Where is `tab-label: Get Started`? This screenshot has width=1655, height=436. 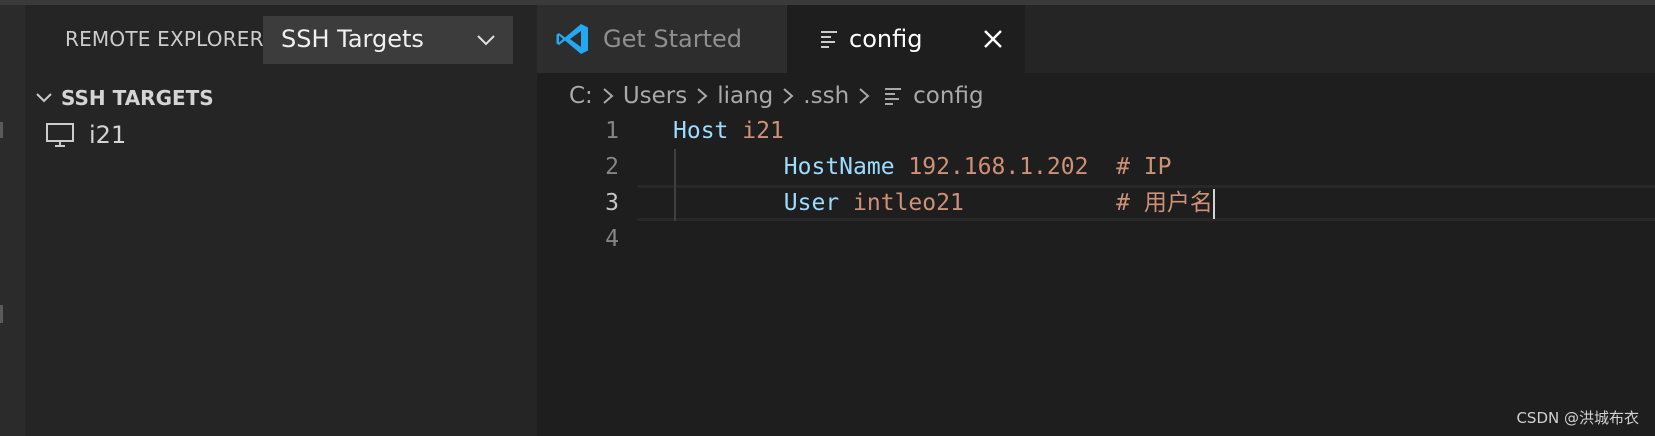
tab-label: Get Started is located at coordinates (673, 39).